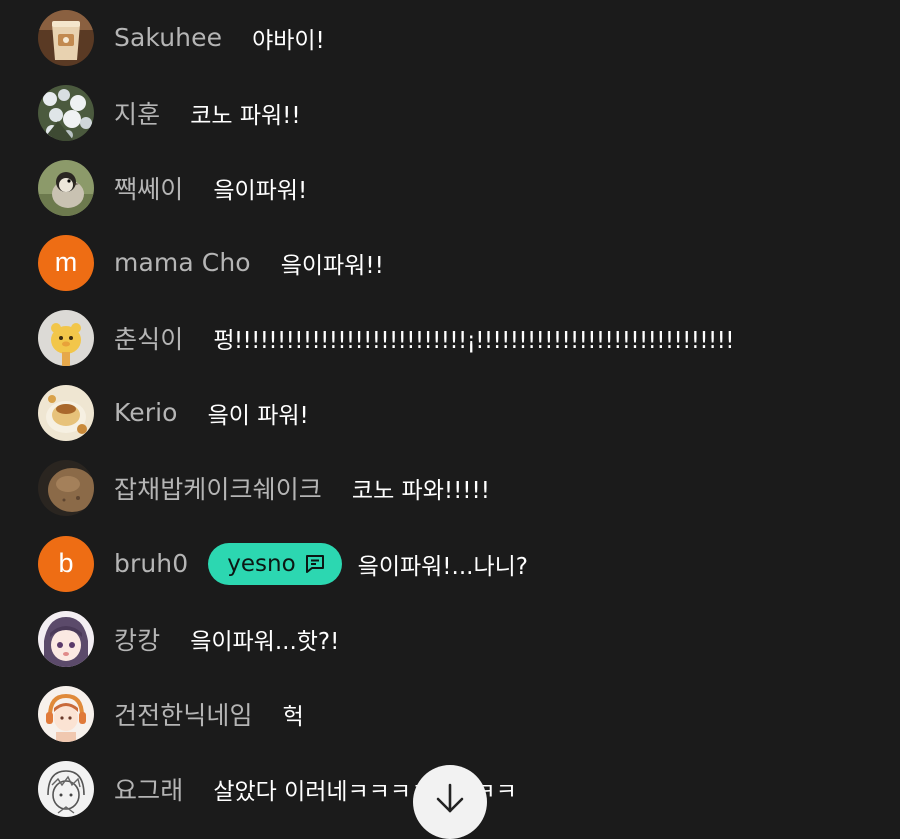  What do you see at coordinates (146, 412) in the screenshot?
I see `nickname: Kerio` at bounding box center [146, 412].